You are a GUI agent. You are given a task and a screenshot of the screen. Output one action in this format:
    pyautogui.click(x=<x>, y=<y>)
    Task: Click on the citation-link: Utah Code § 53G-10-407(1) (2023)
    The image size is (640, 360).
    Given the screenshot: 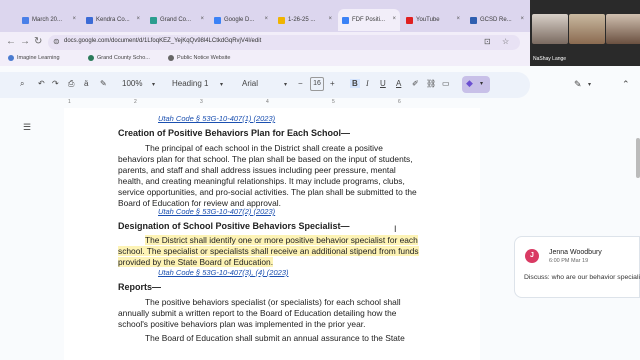 What is the action you would take?
    pyautogui.click(x=216, y=119)
    